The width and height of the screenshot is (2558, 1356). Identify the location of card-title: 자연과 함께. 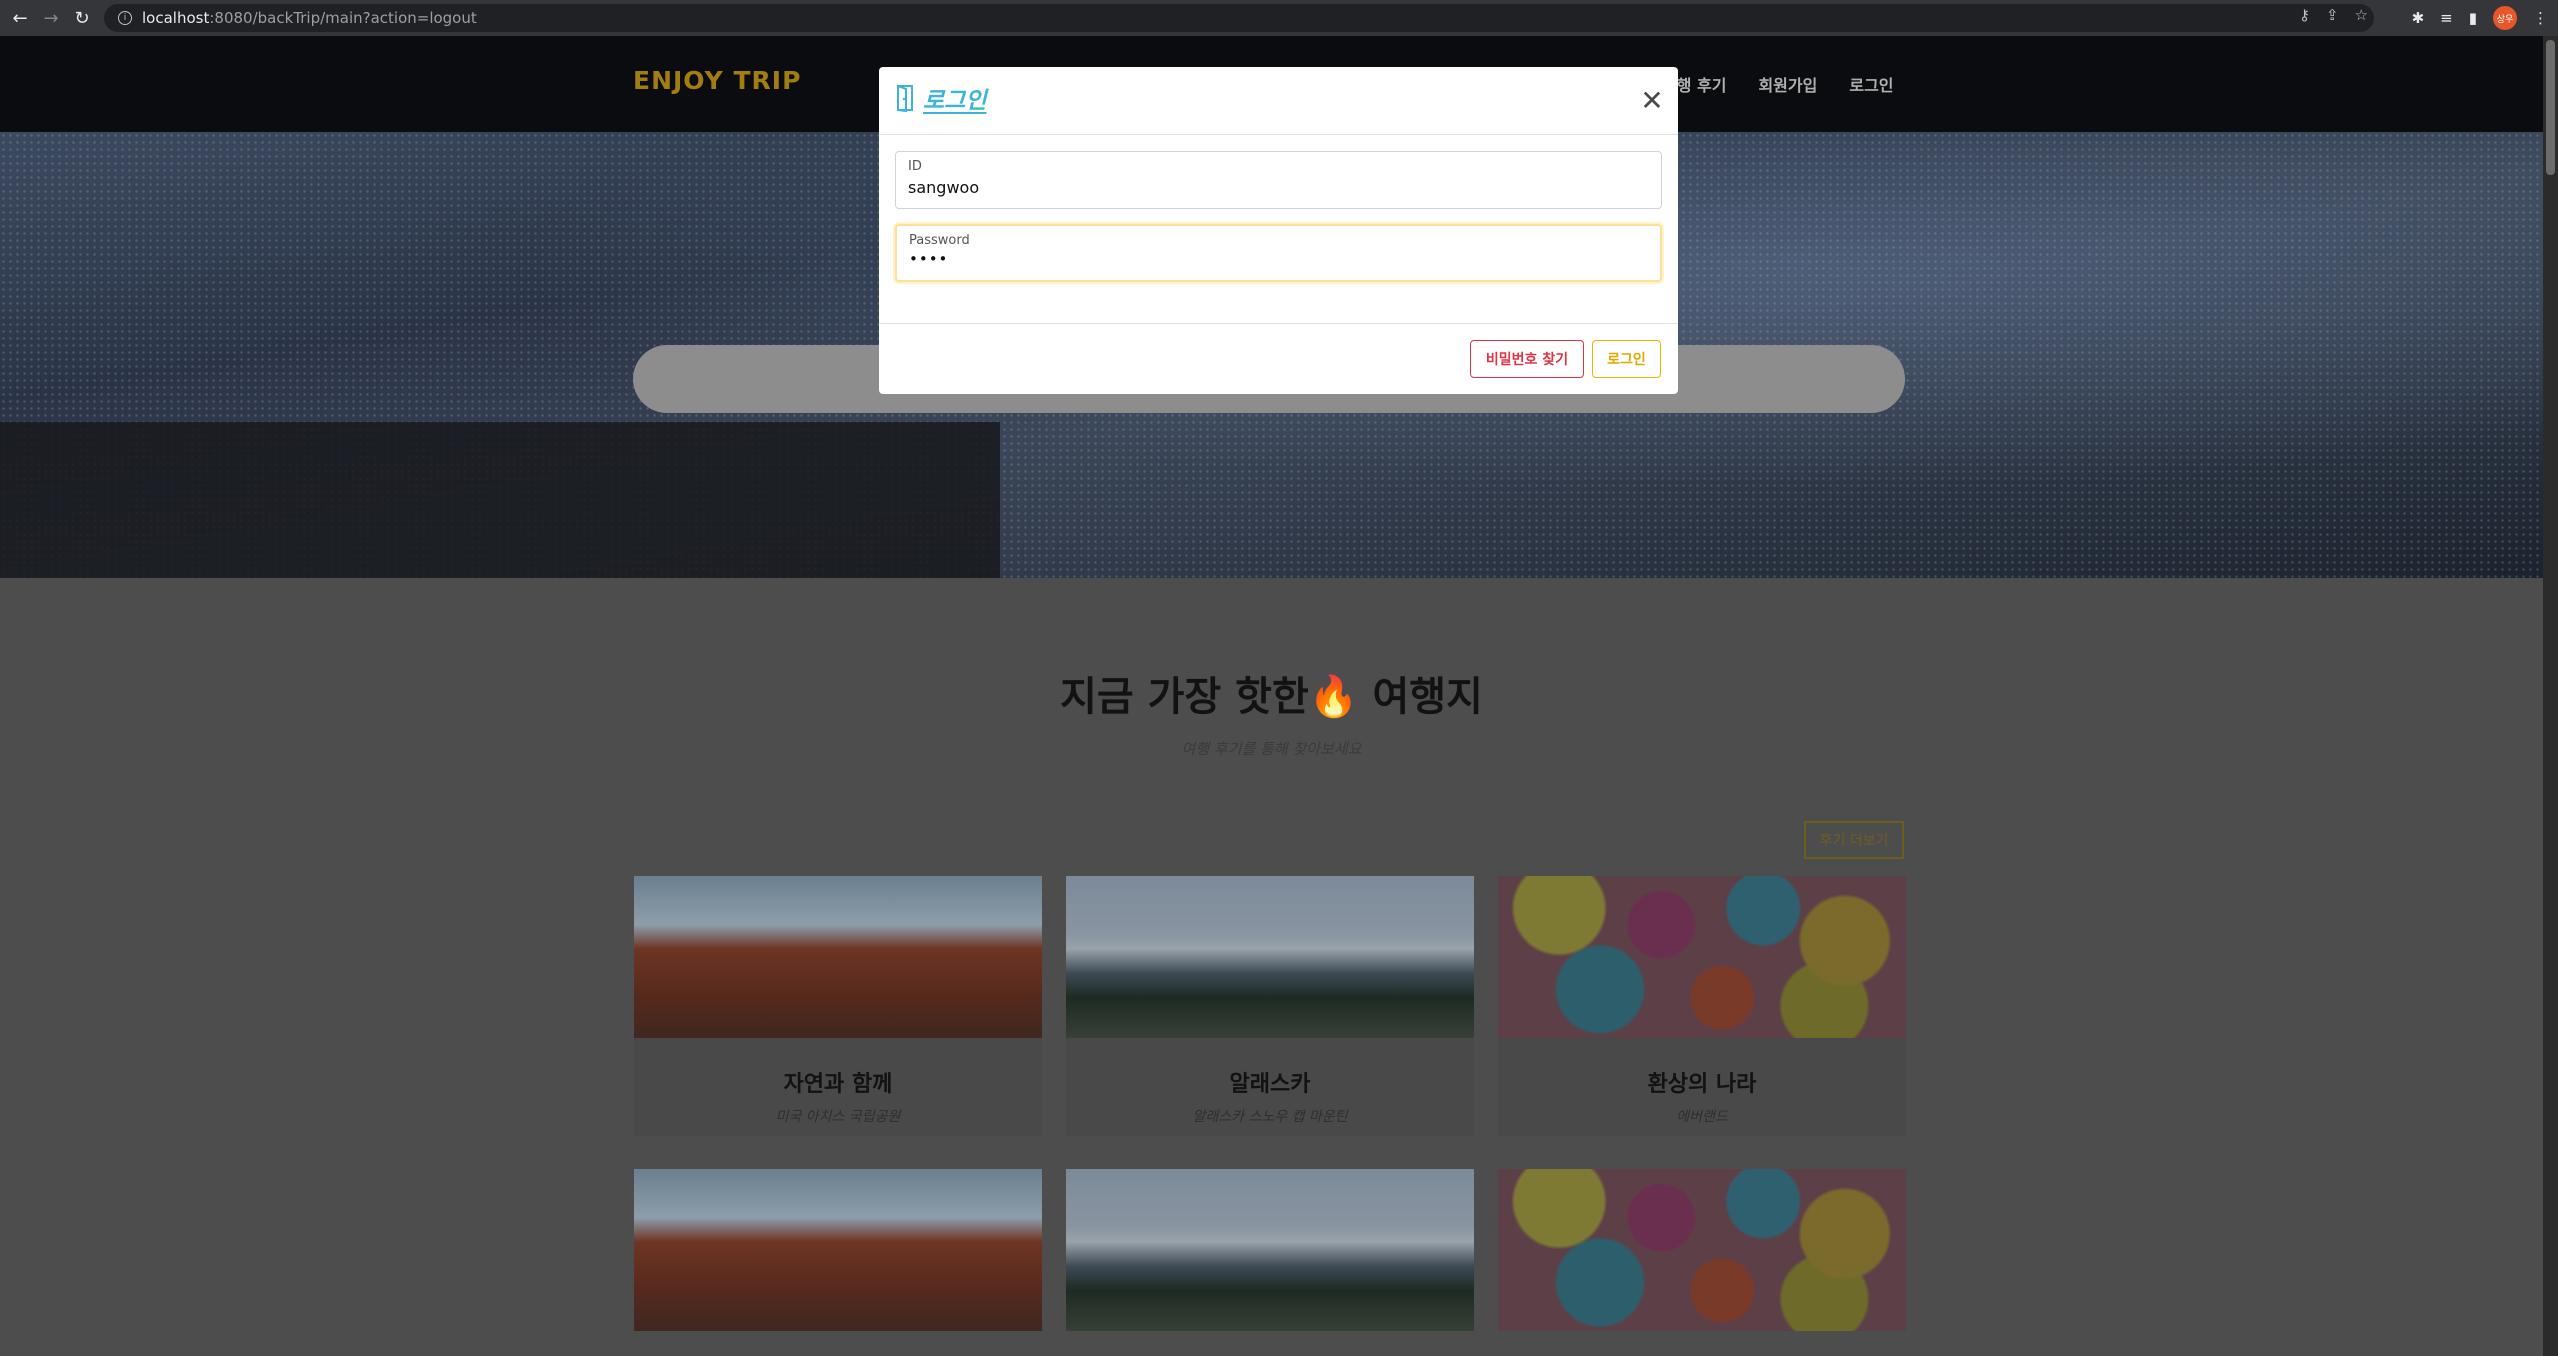
(838, 1084).